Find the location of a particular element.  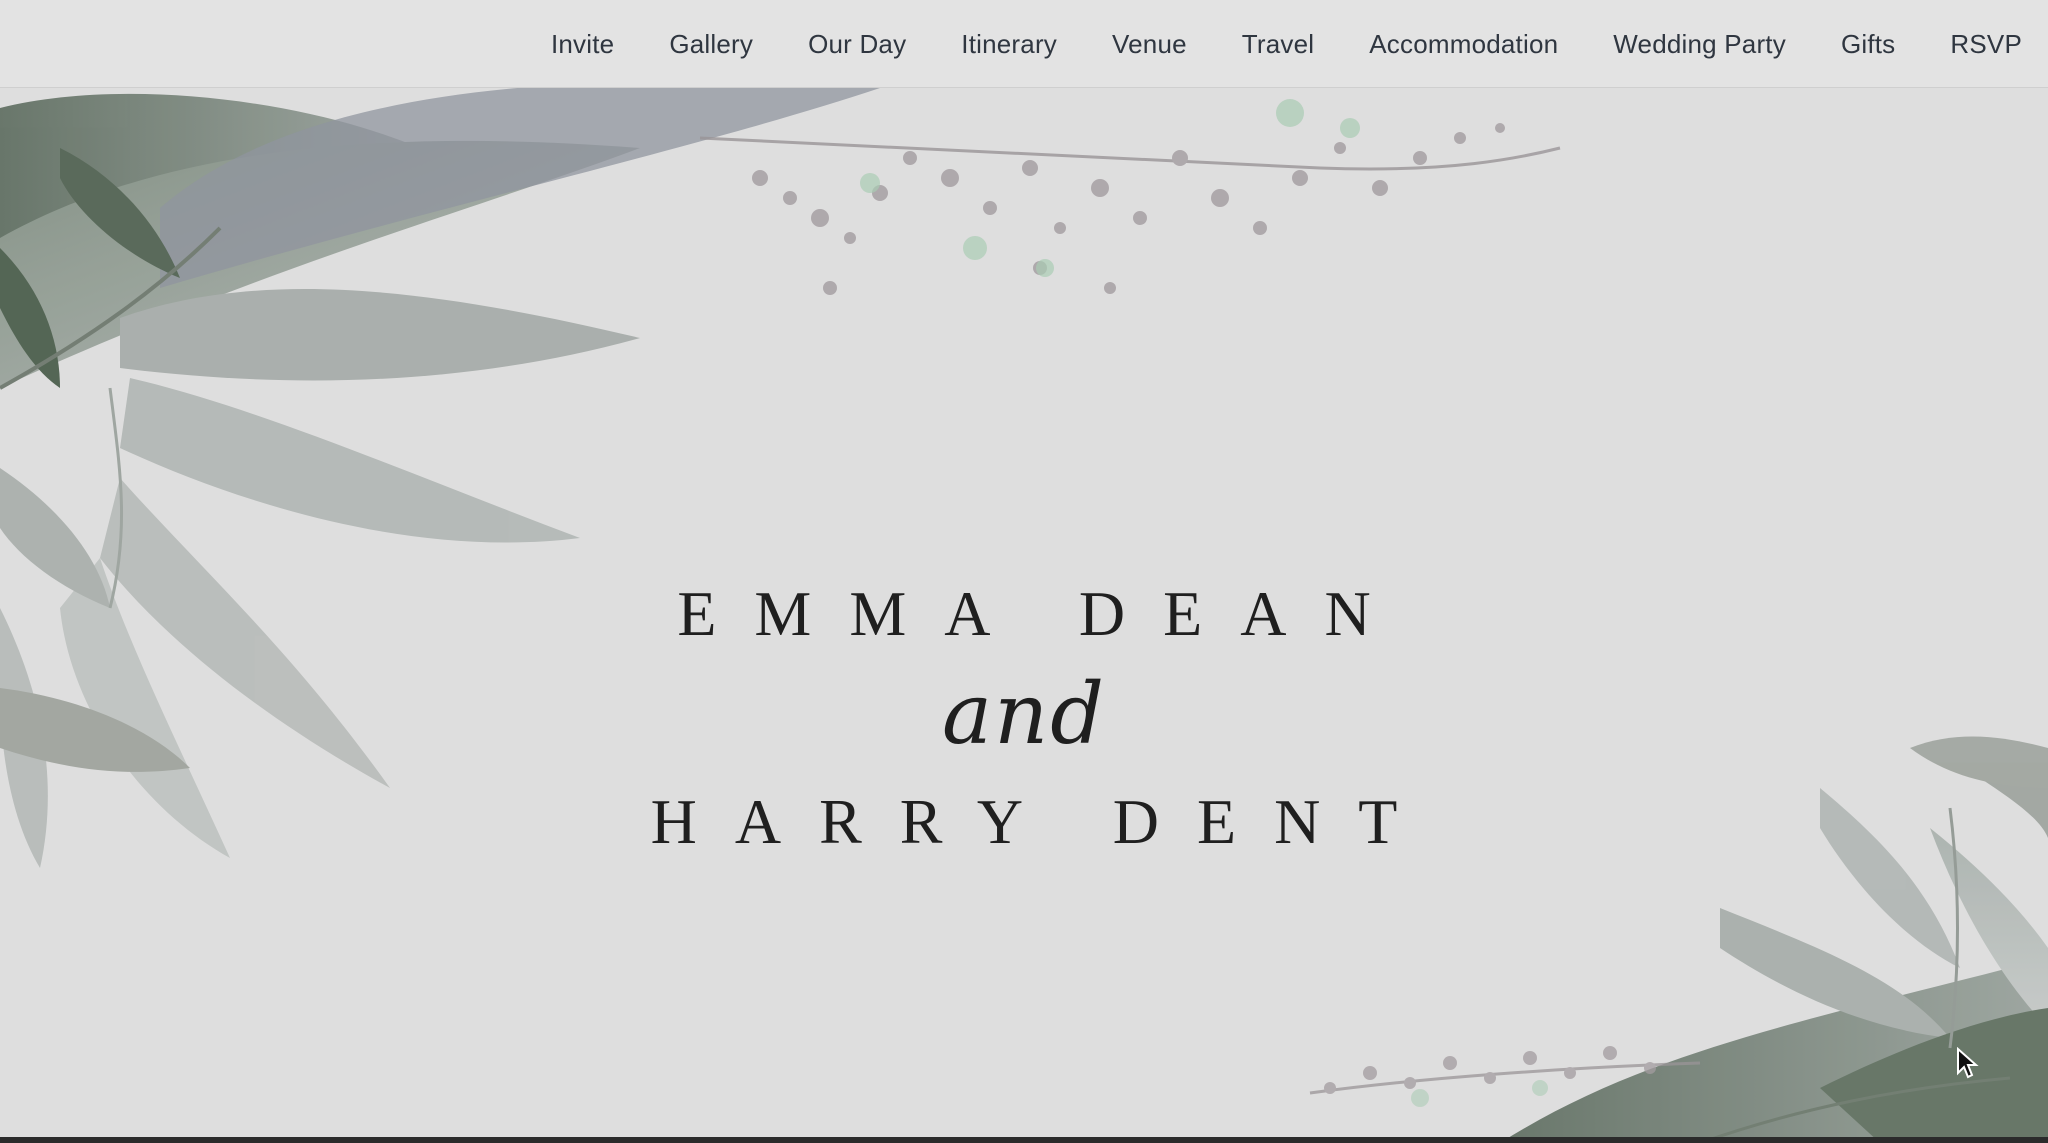

connector-text: and is located at coordinates (1024, 714).